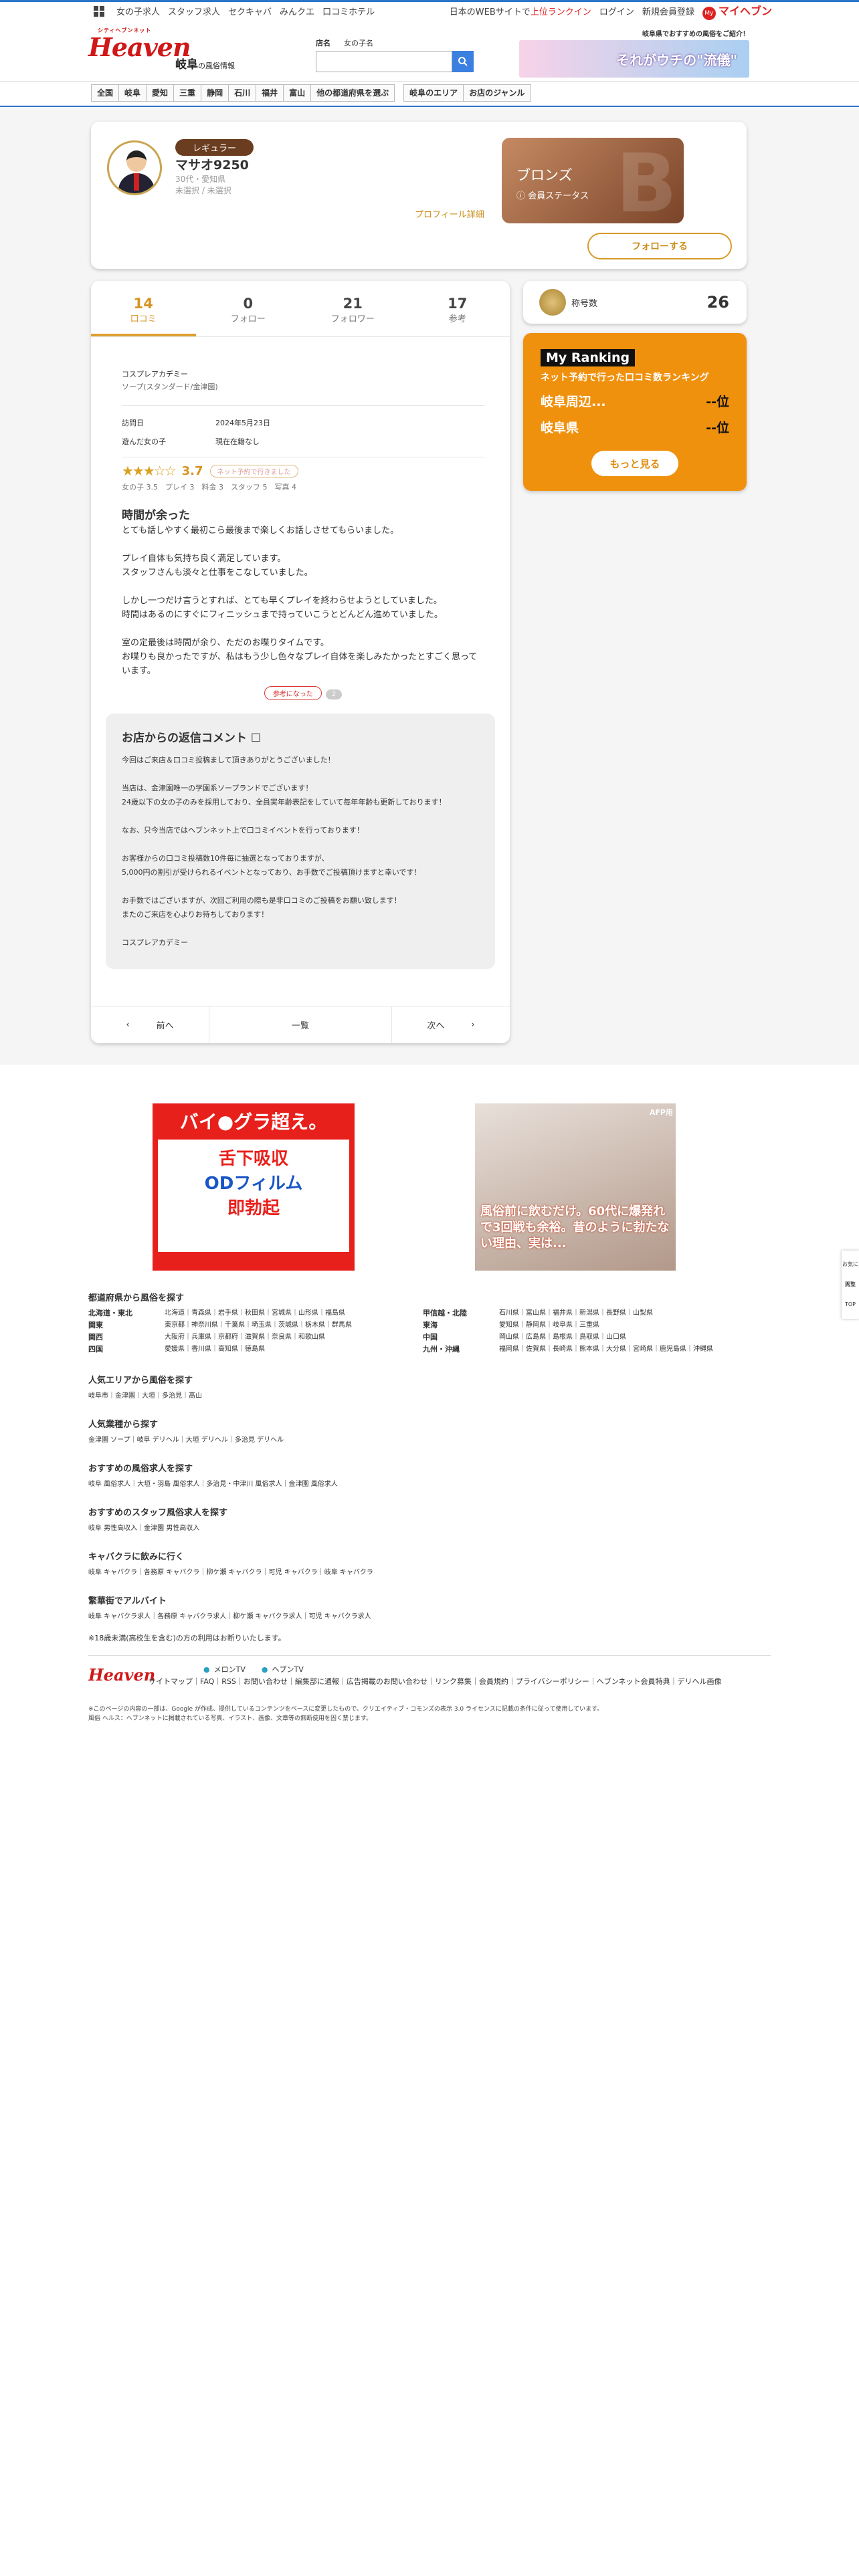  I want to click on tab-followers: 21 フォロワー, so click(352, 308).